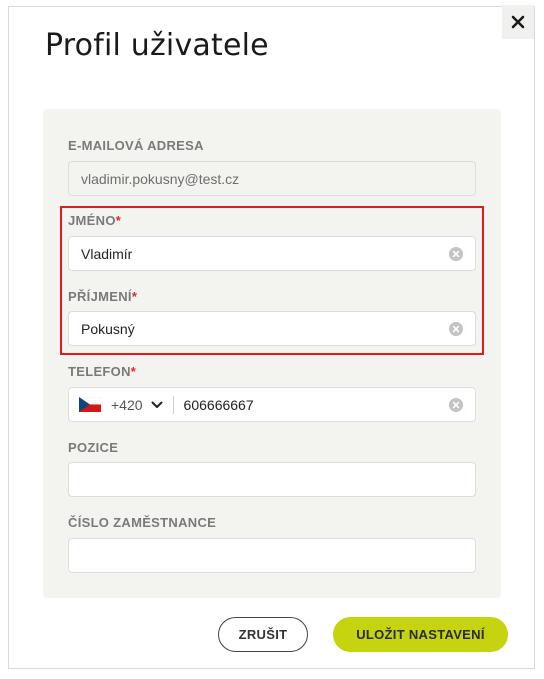 This screenshot has height=679, width=544. I want to click on phone-label-text: TELEFON, so click(99, 371).